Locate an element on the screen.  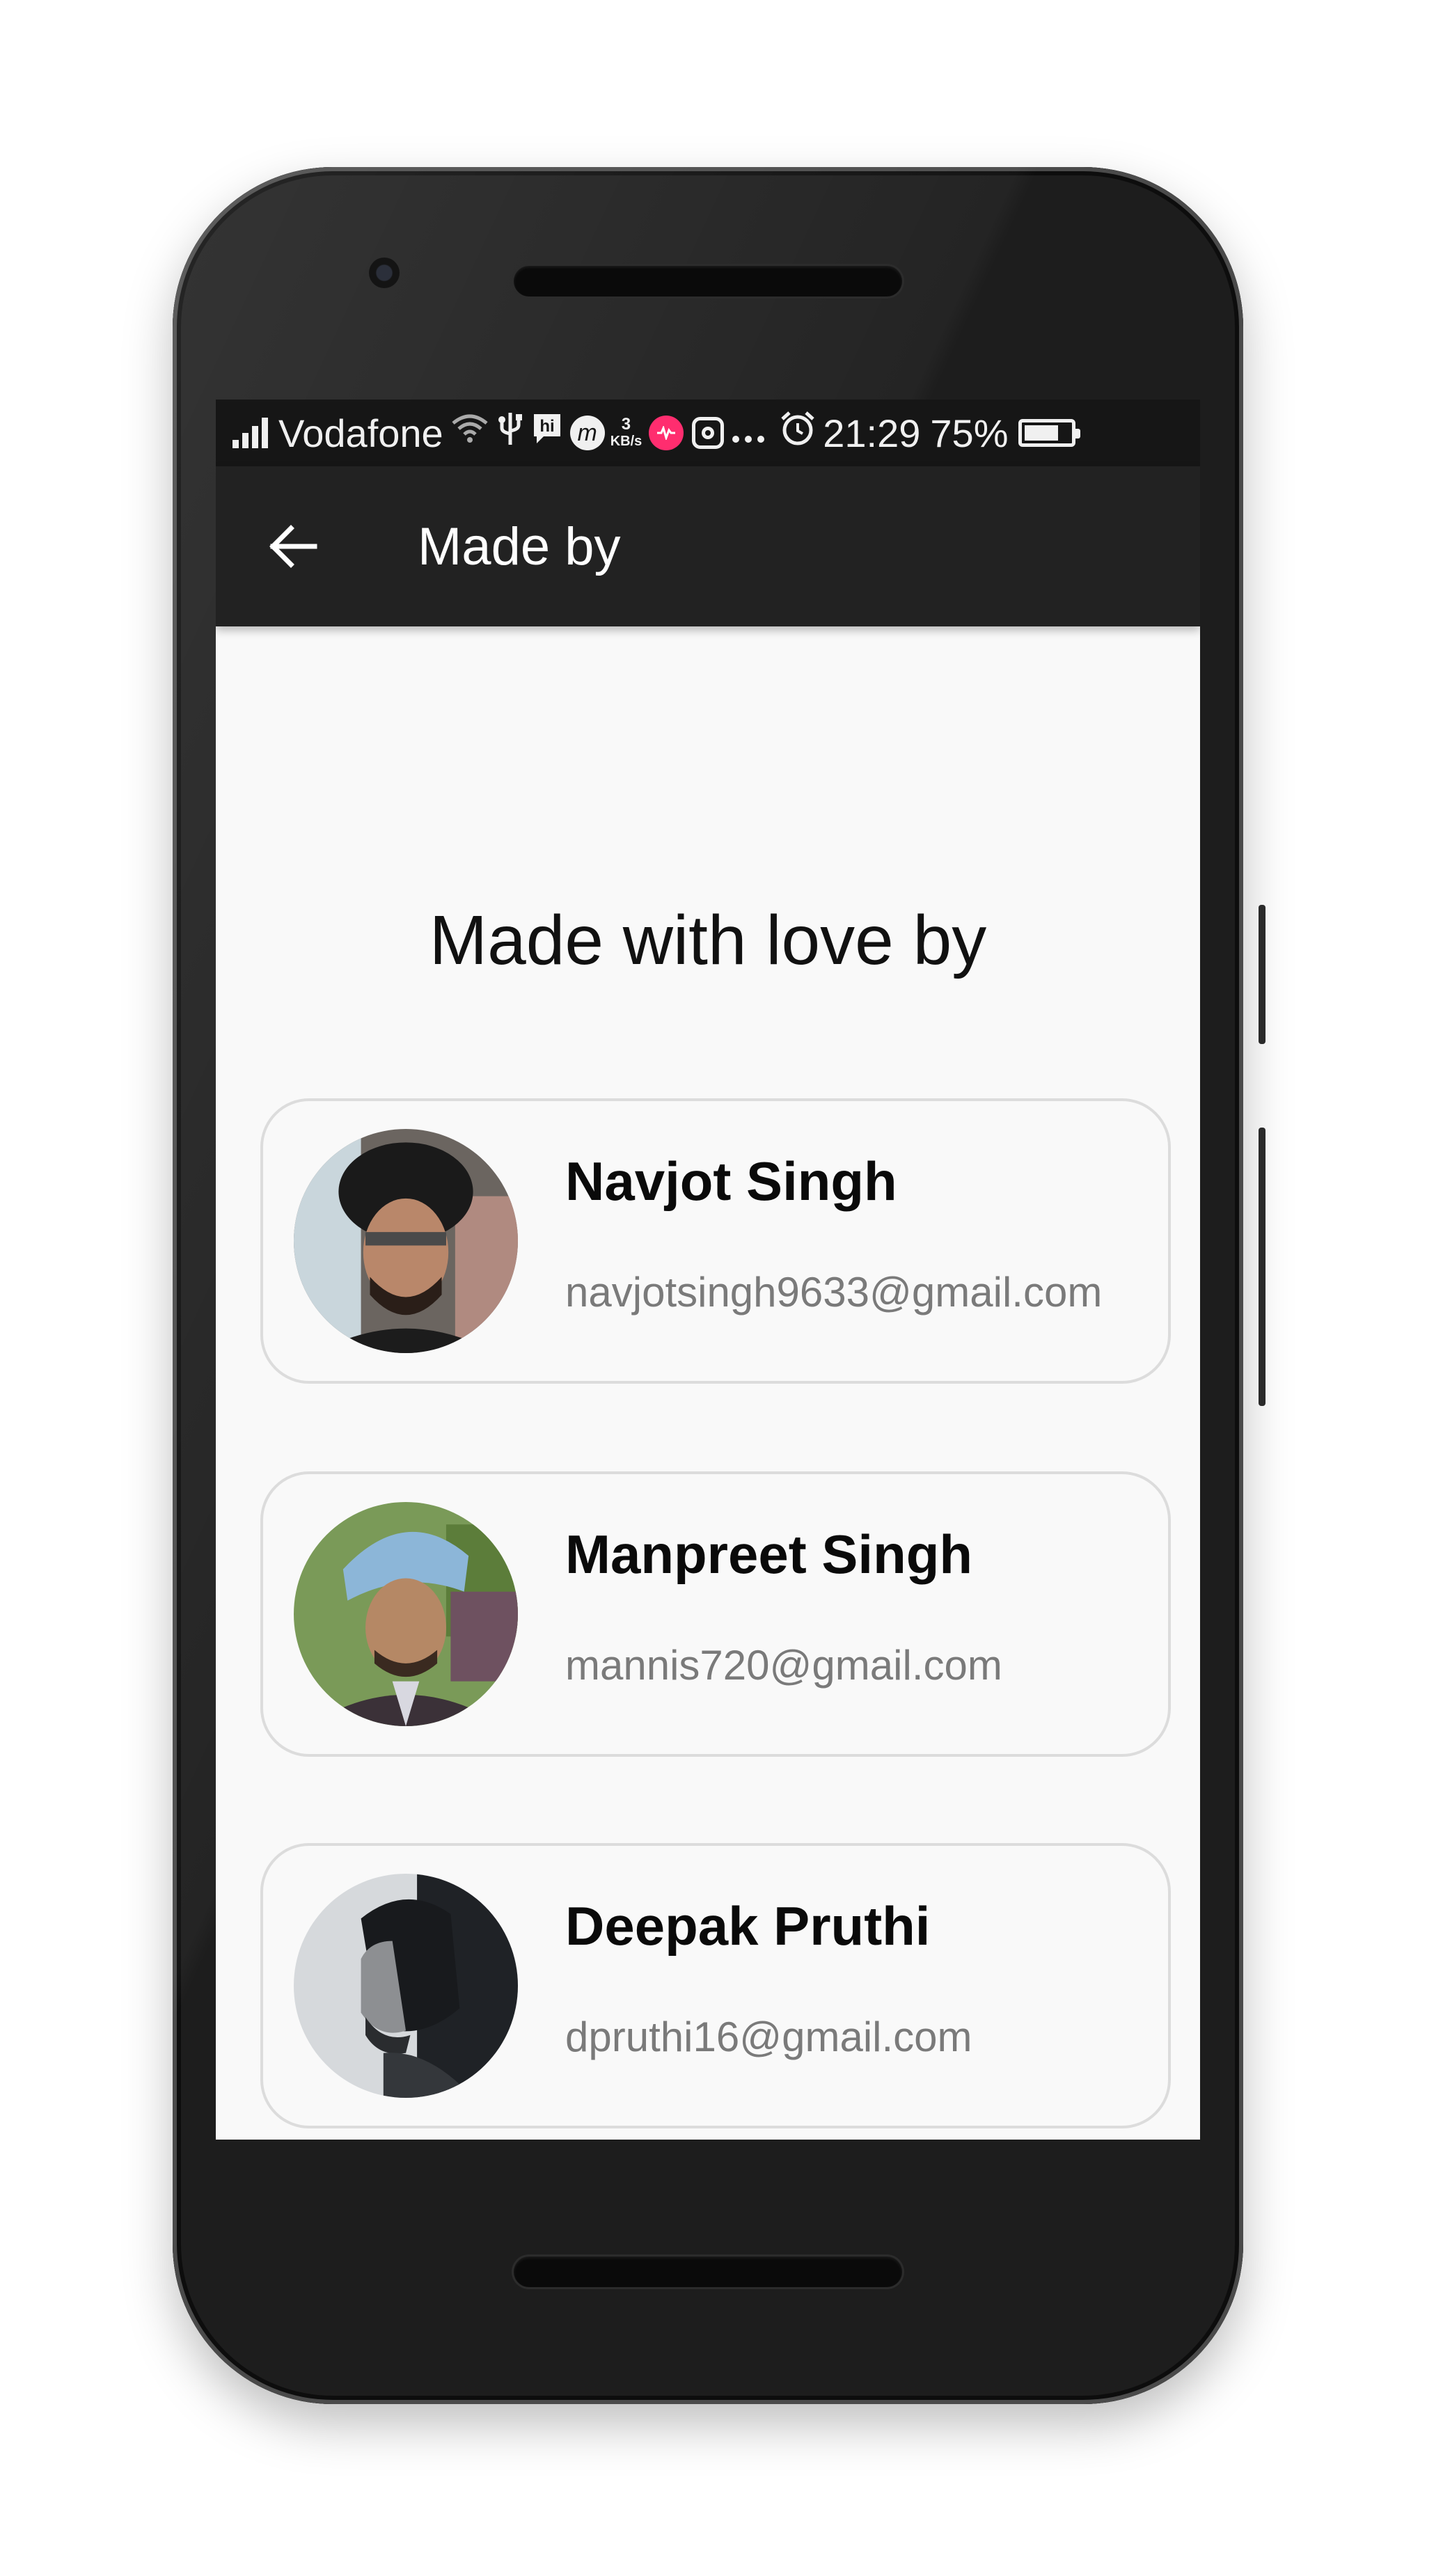
front-camera is located at coordinates (384, 273).